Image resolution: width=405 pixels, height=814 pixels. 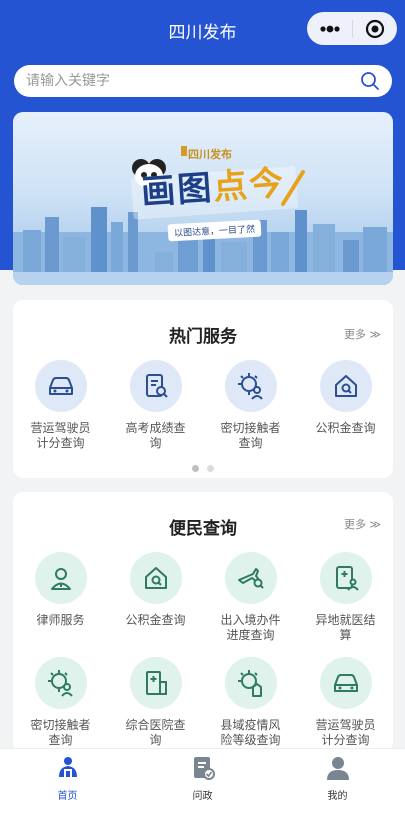 What do you see at coordinates (67, 767) in the screenshot?
I see `home-icon` at bounding box center [67, 767].